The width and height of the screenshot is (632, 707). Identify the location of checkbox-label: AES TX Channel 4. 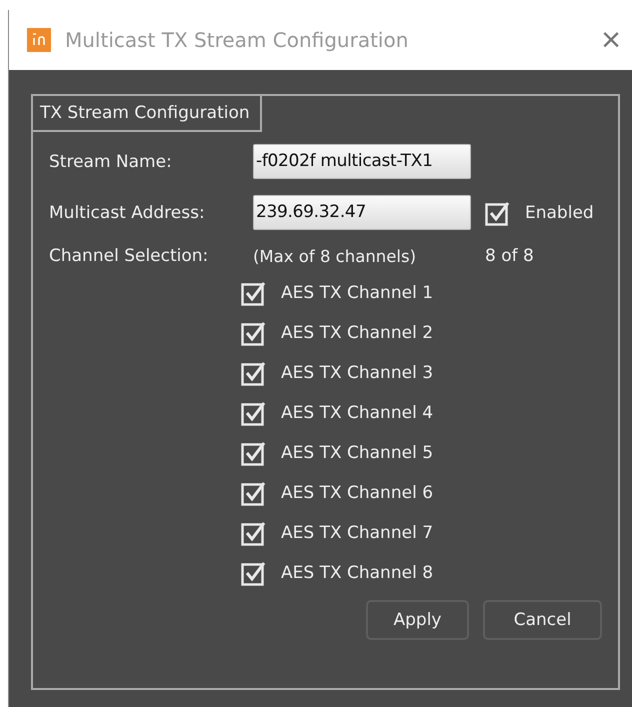
(357, 413).